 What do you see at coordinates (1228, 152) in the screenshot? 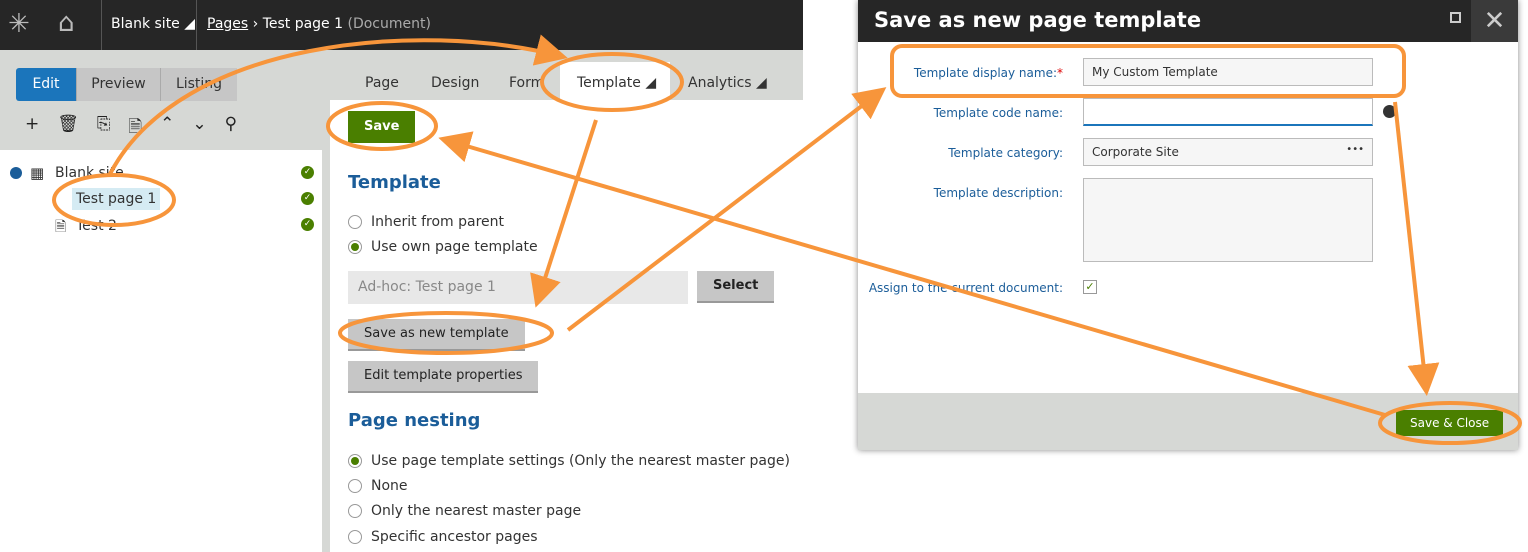
I see `category-selector: Corporate Site •••` at bounding box center [1228, 152].